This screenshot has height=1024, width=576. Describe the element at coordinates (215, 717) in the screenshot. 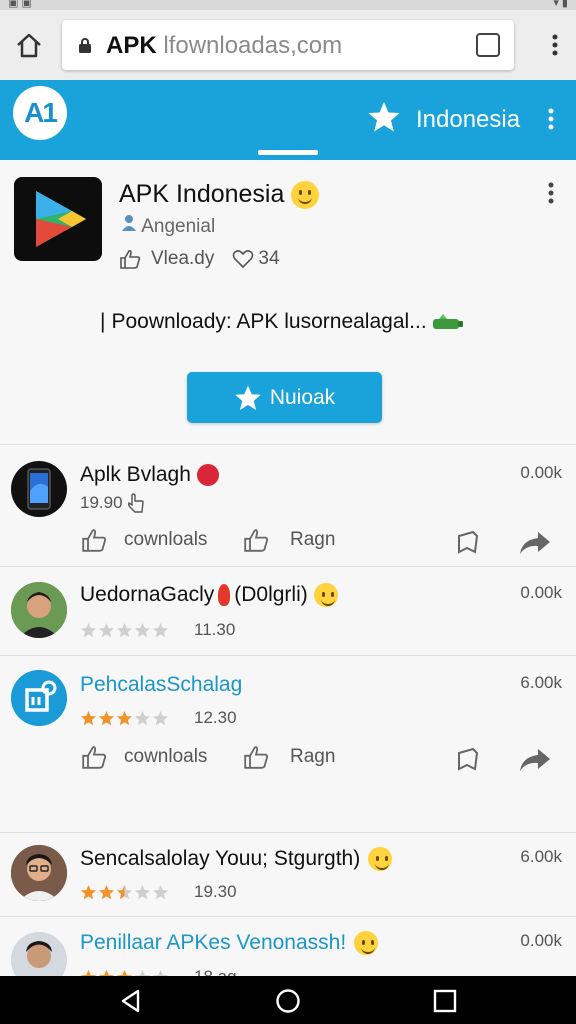

I see `list-item-score: 12.30` at that location.